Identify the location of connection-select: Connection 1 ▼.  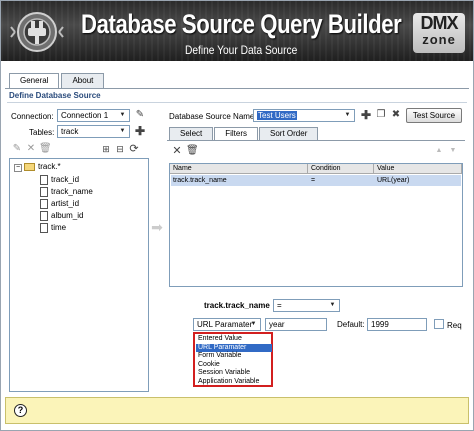
(93, 115).